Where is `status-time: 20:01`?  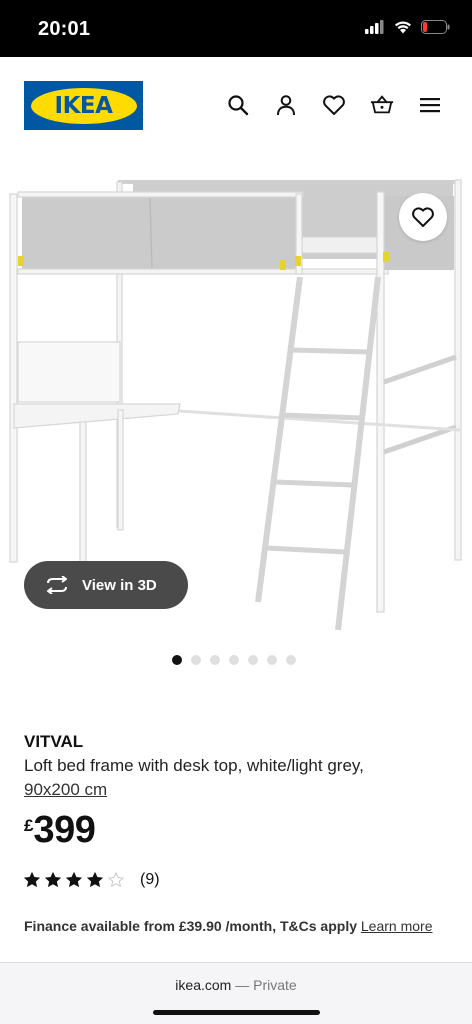 status-time: 20:01 is located at coordinates (64, 29).